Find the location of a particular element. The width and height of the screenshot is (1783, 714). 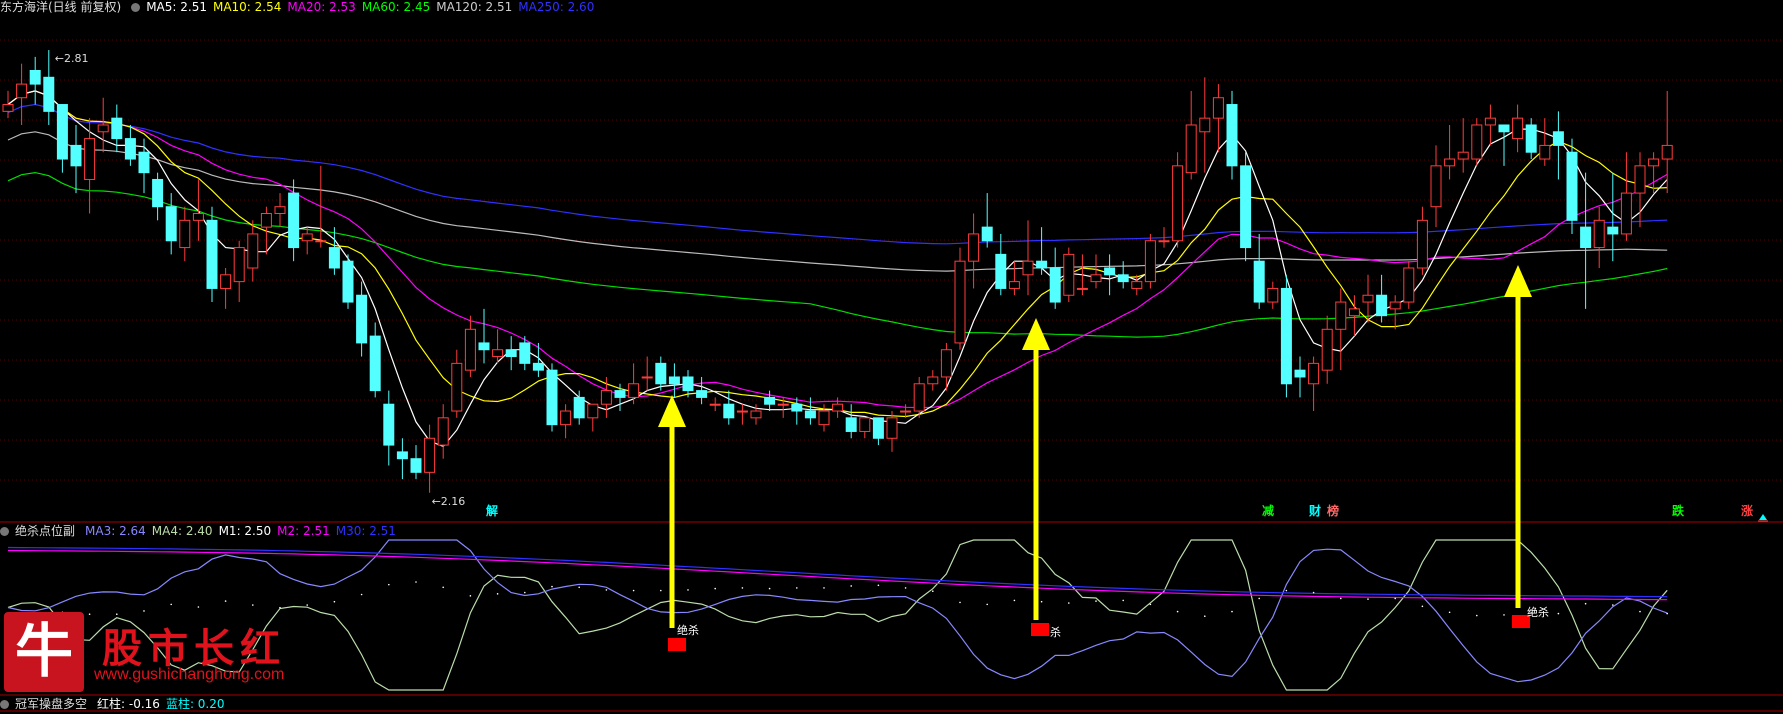

stock-title: 东方海洋(日线 前复权) is located at coordinates (60, 7).